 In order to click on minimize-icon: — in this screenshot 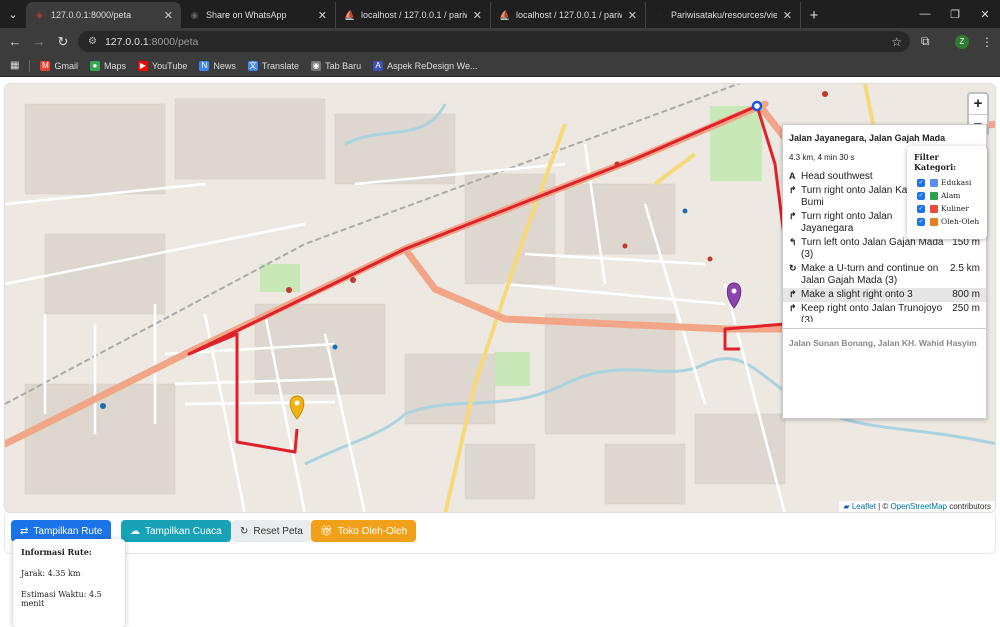, I will do `click(925, 14)`.